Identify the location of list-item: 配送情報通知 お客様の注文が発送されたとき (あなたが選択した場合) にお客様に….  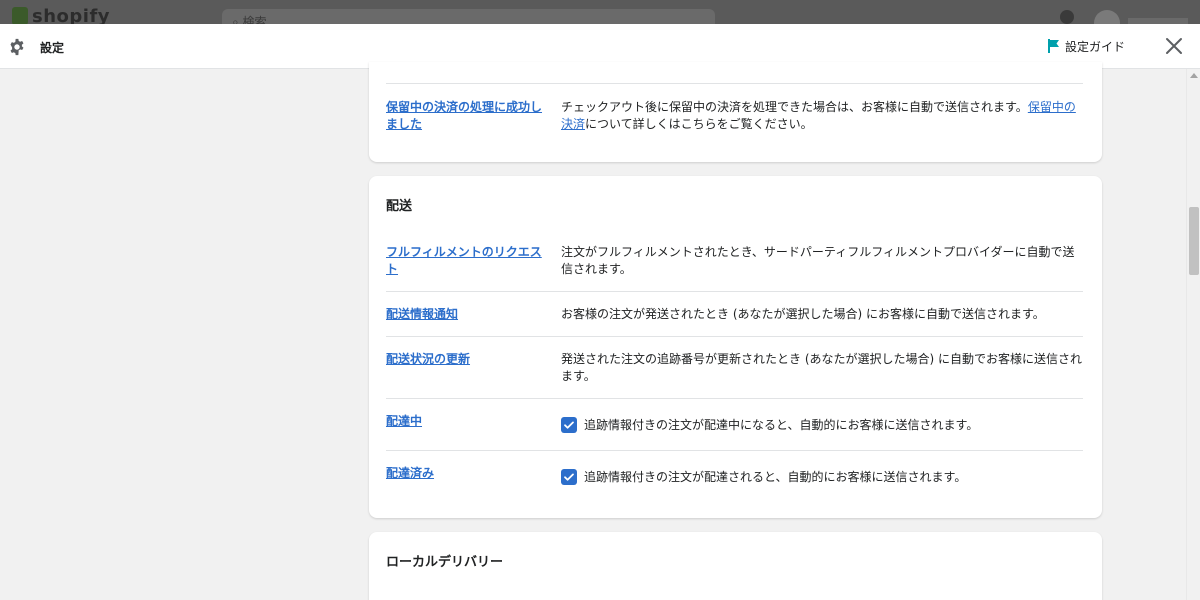
(734, 313).